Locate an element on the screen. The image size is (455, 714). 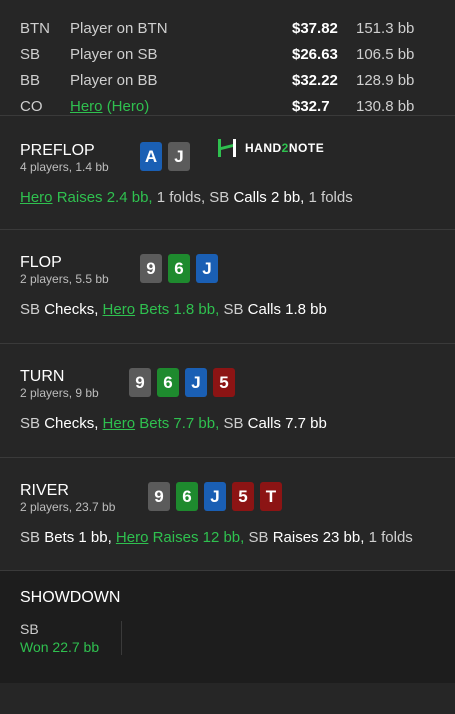
player-stack: $32.7 is located at coordinates (311, 106).